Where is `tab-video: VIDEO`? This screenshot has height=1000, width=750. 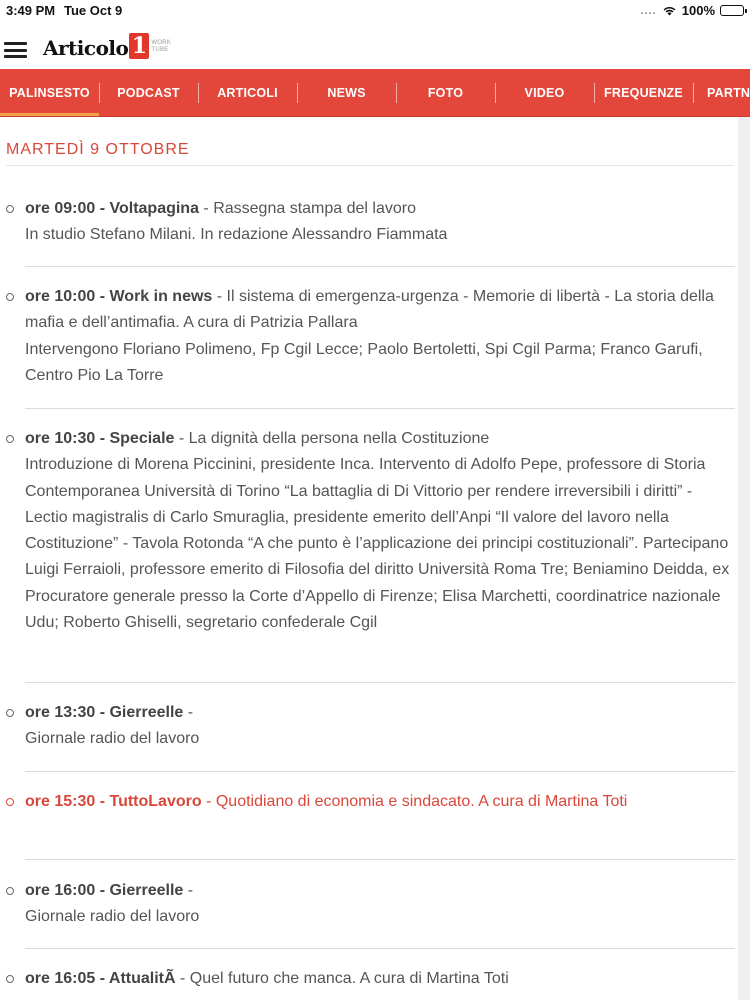
tab-video: VIDEO is located at coordinates (544, 92).